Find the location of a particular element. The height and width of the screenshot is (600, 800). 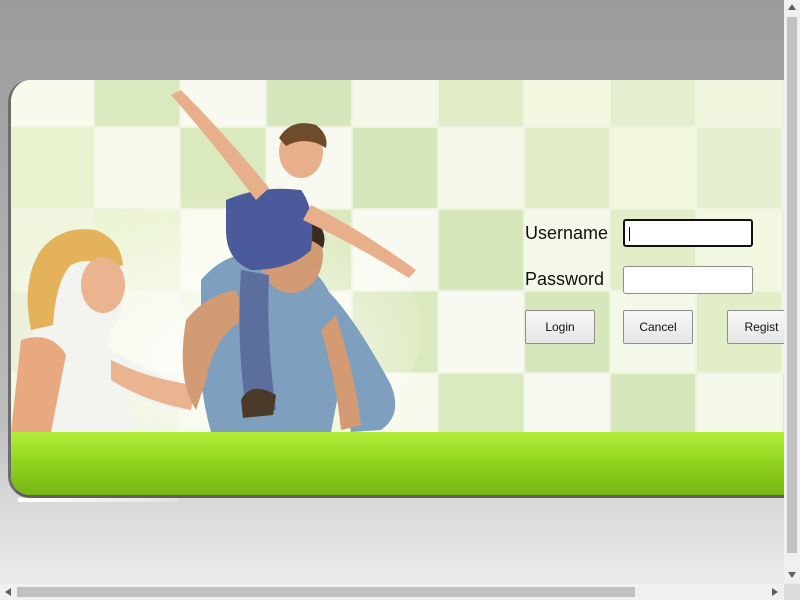

register-button: Regist is located at coordinates (755, 327).